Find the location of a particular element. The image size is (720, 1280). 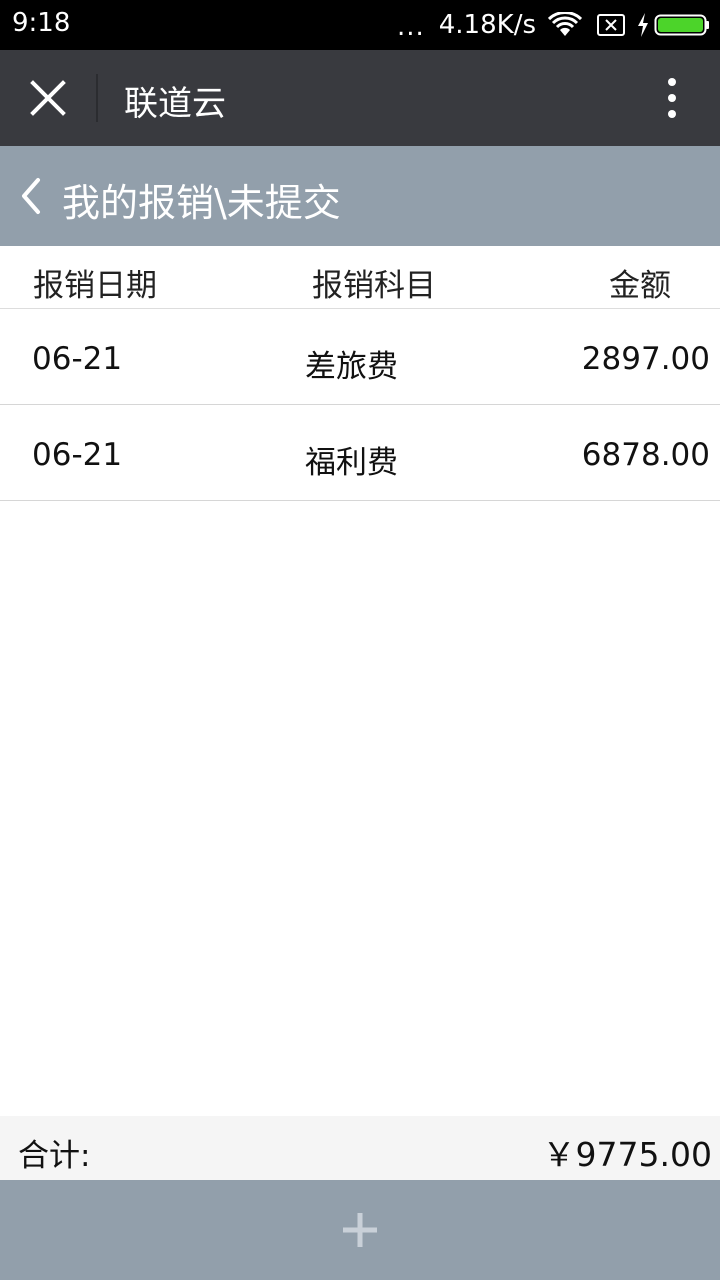

app-title: 联道云 is located at coordinates (175, 104).